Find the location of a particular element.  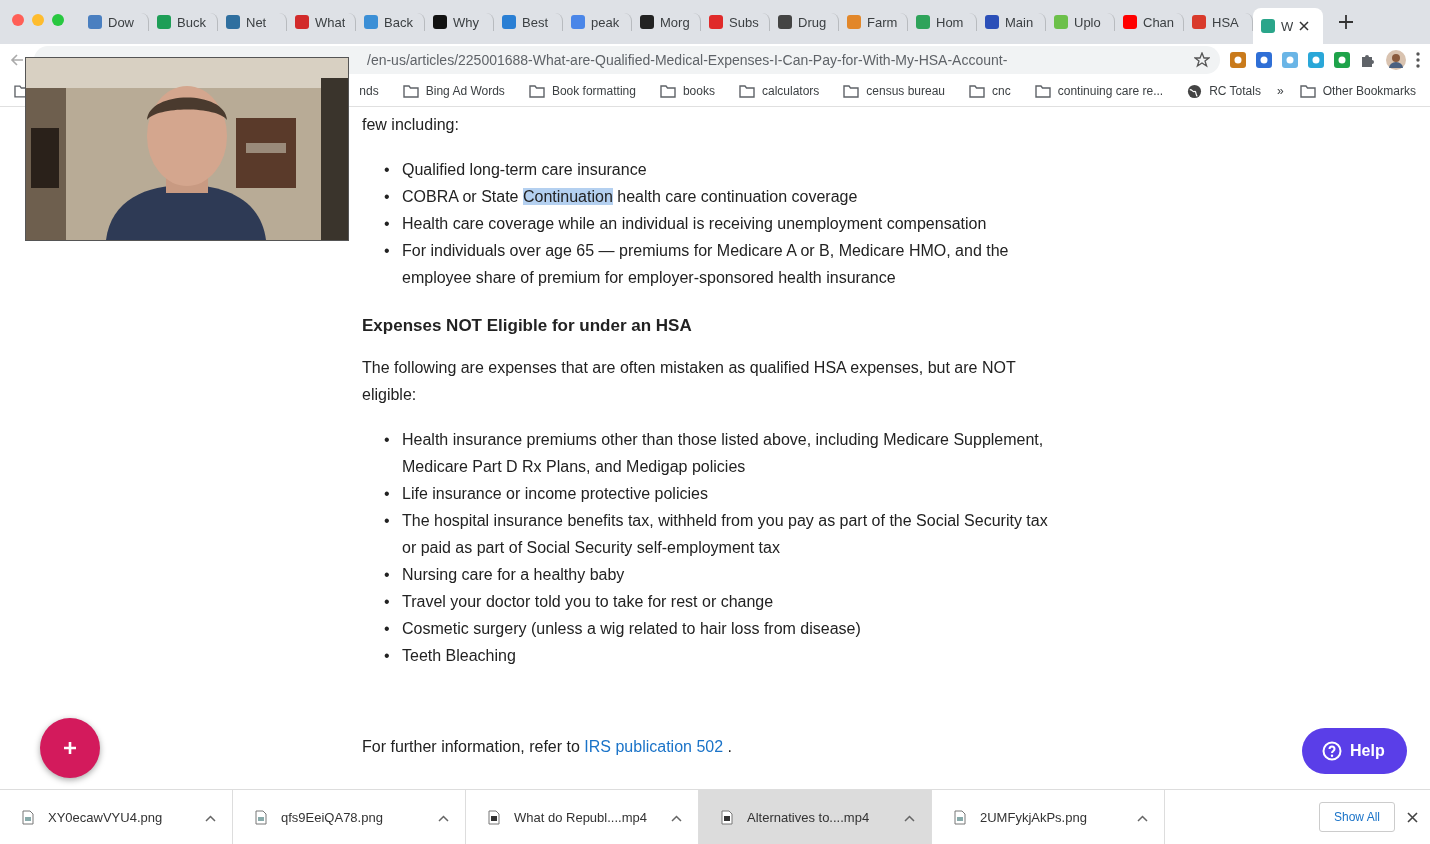

browser-tab: Best is located at coordinates (528, 22).